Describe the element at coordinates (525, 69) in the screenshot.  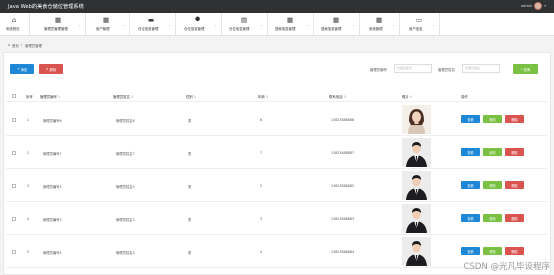
I see `search-button: ⌕ 查询` at that location.